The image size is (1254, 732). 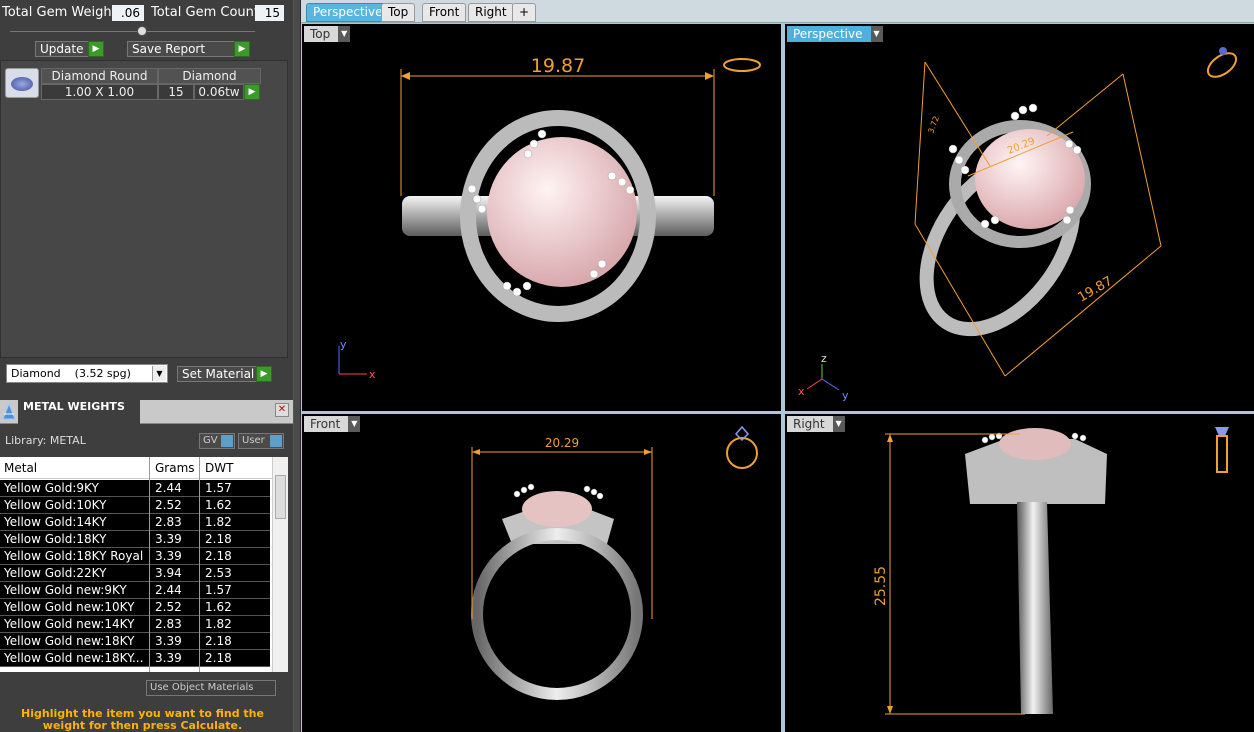 I want to click on perspective-ring-icon, so click(x=1222, y=62).